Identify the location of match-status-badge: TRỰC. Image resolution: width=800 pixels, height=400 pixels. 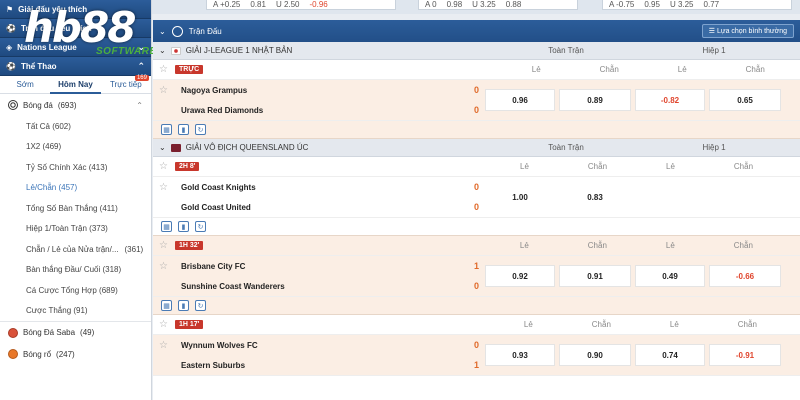
(189, 69).